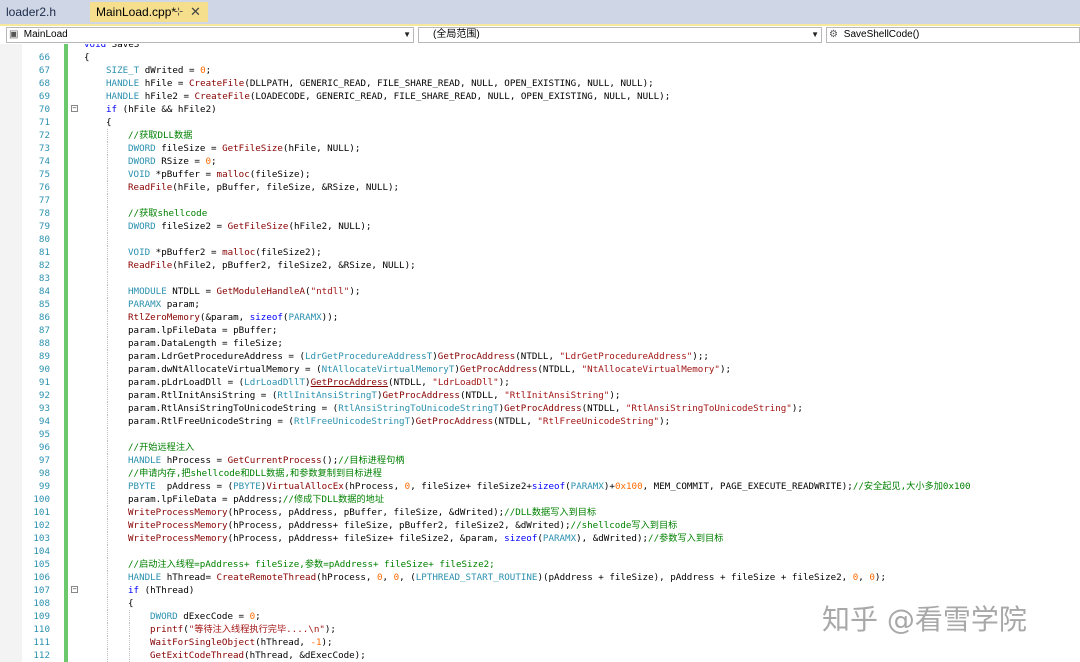  What do you see at coordinates (191, 291) in the screenshot?
I see `code-token: NTDLL =` at bounding box center [191, 291].